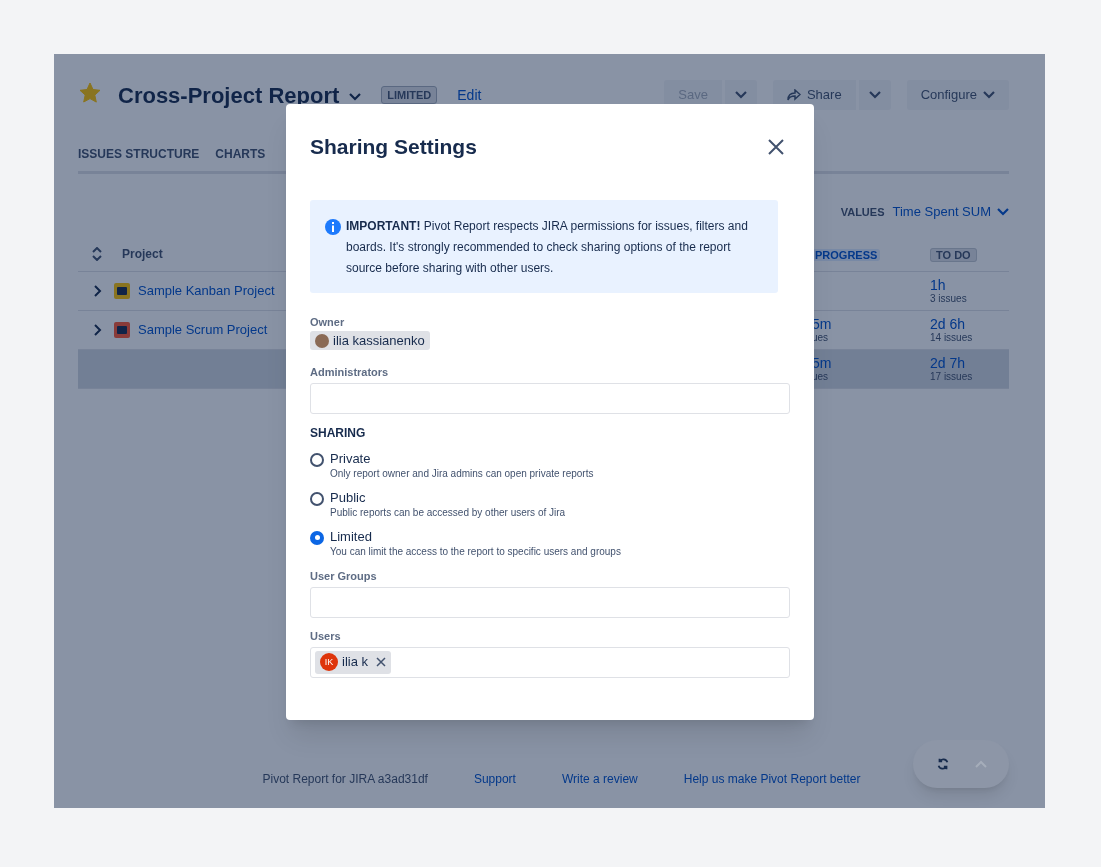 This screenshot has height=867, width=1101. I want to click on option-label: Limited, so click(351, 536).